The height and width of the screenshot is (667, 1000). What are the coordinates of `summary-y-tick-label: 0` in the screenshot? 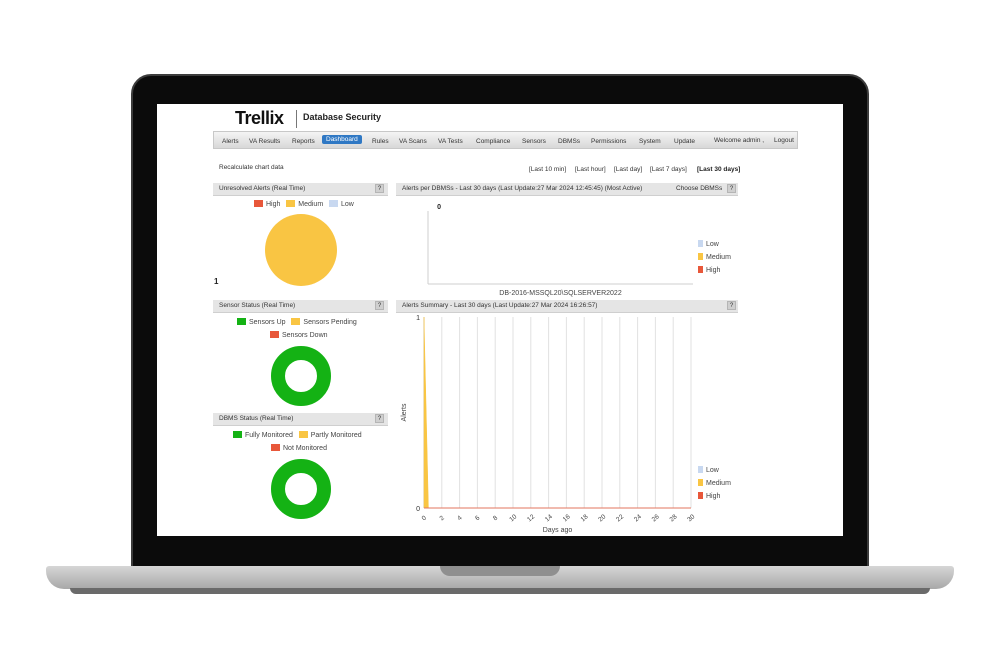 It's located at (418, 509).